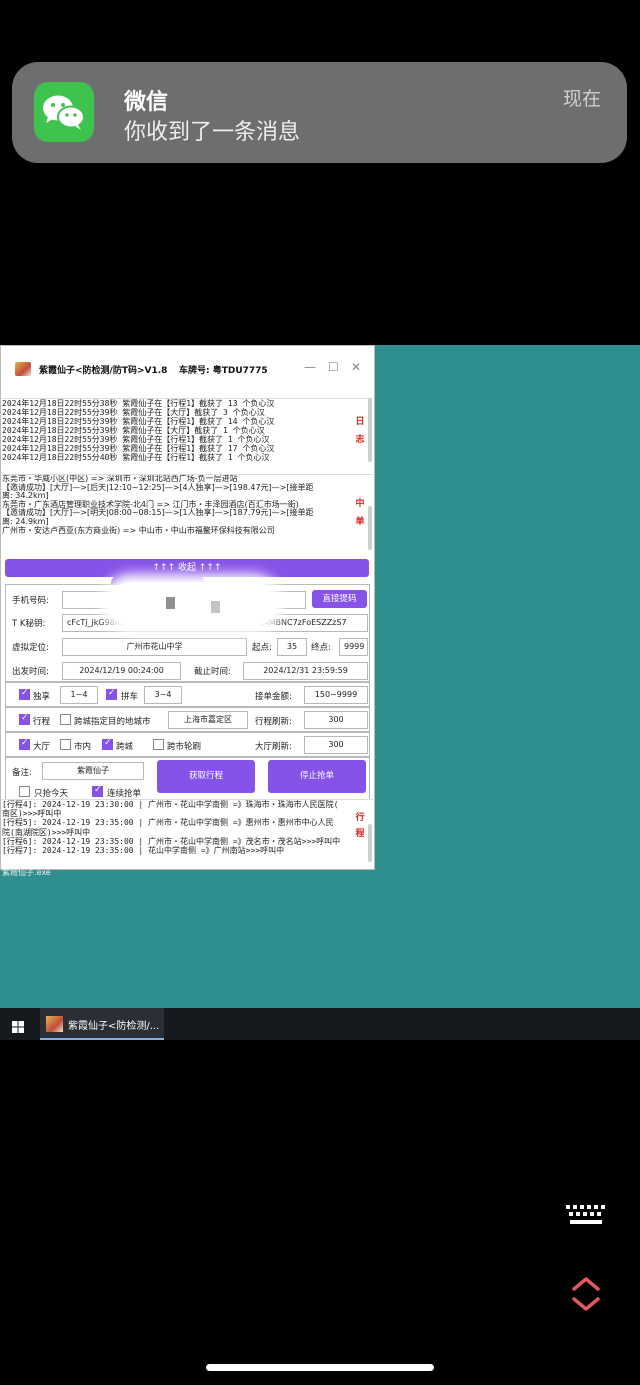 Image resolution: width=640 pixels, height=1385 pixels. What do you see at coordinates (30, 648) in the screenshot?
I see `location-label: 虚拟定位:` at bounding box center [30, 648].